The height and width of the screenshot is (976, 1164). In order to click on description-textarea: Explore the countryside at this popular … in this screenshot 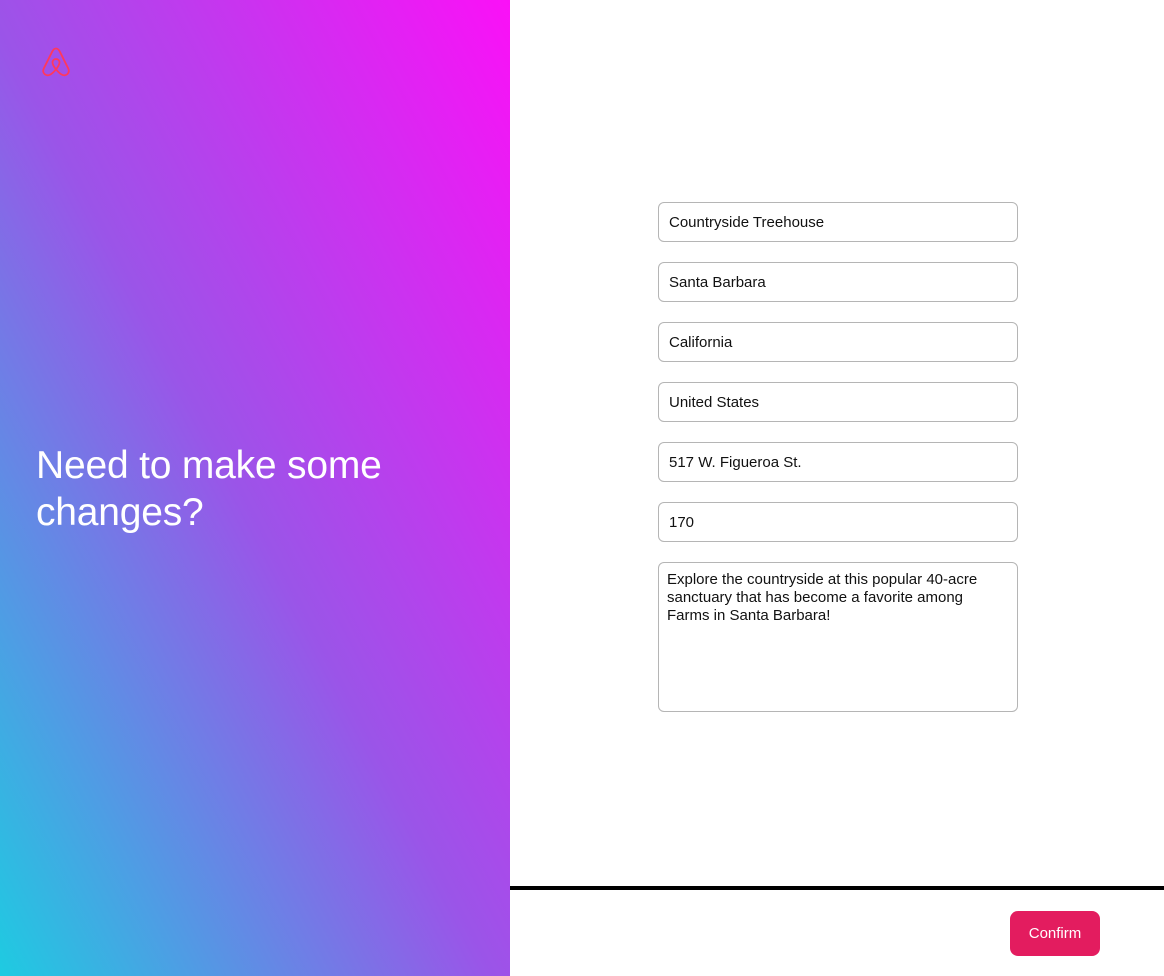, I will do `click(838, 637)`.